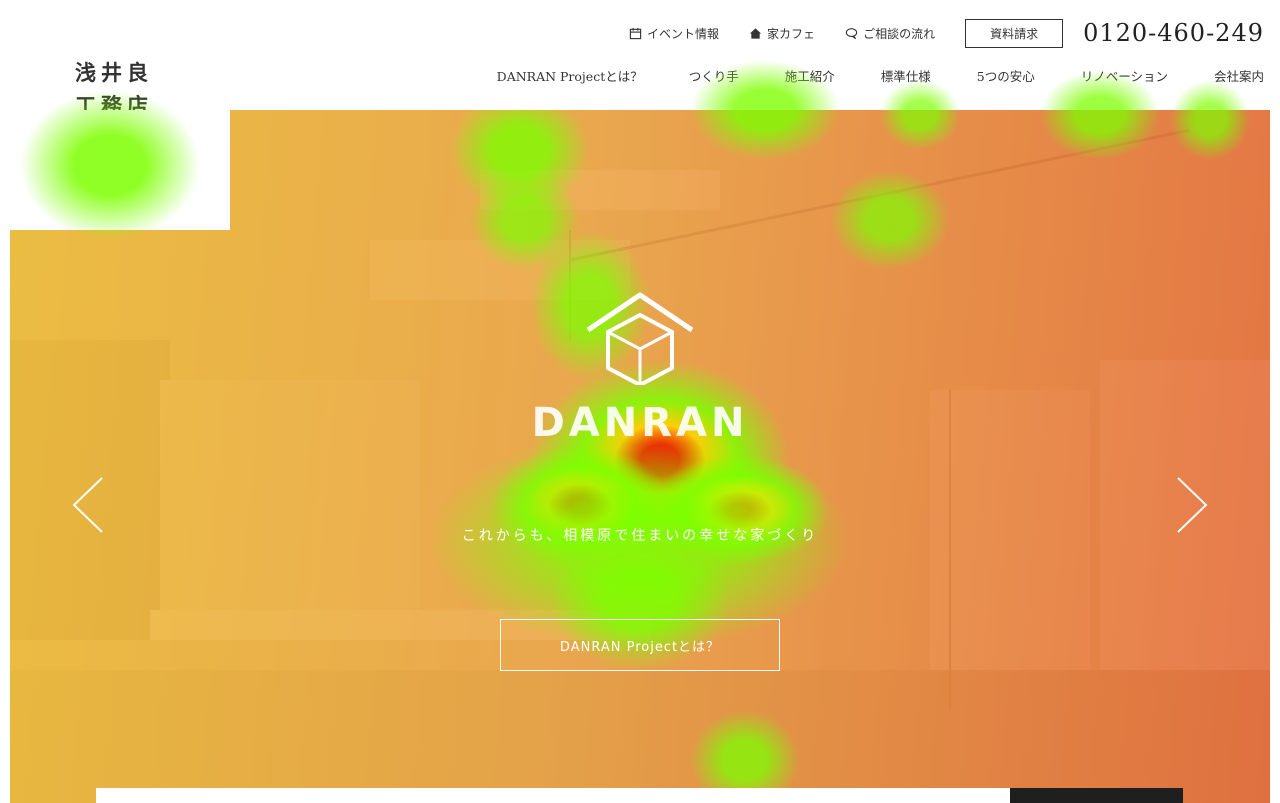  I want to click on utility-bar: イベント情報 家カフェ ご相談の流れ 資料請求 0120-460-249, so click(946, 33).